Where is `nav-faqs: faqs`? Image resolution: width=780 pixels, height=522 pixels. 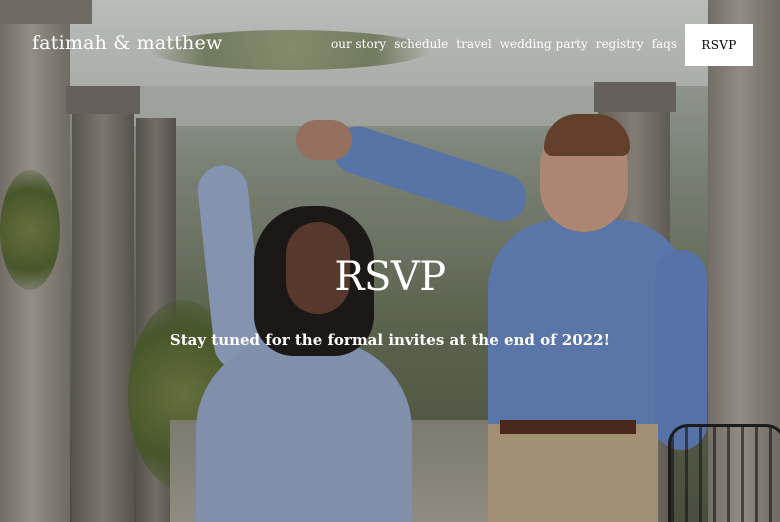
nav-faqs: faqs is located at coordinates (664, 44).